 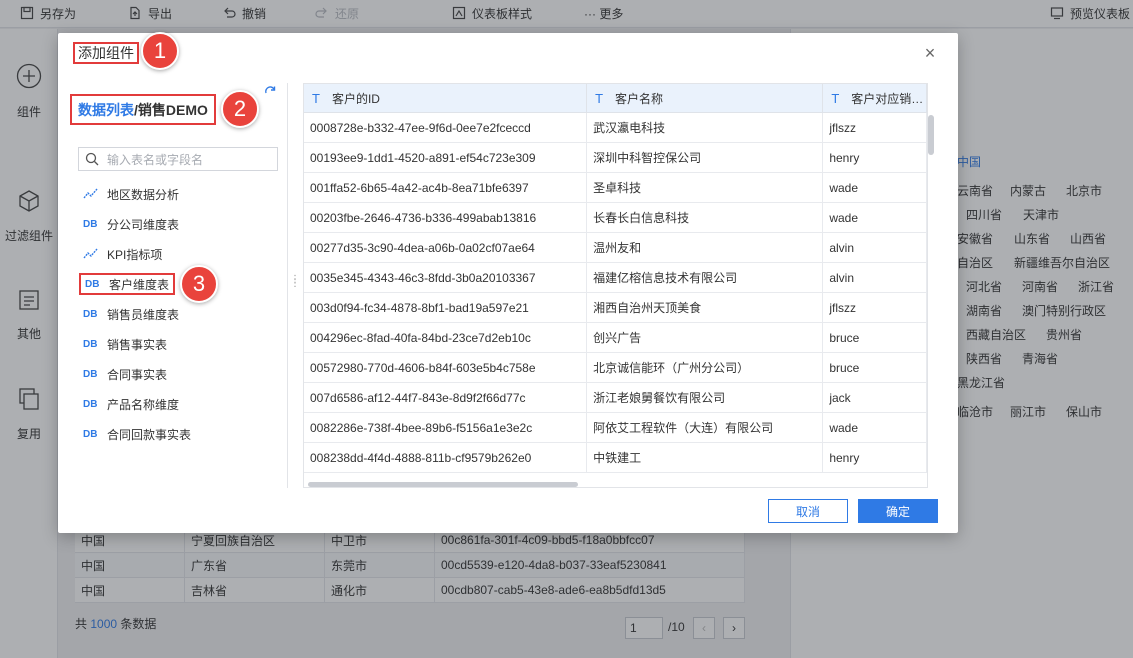 I want to click on drag-handle-icon: ⋮ ⋮, so click(x=295, y=283).